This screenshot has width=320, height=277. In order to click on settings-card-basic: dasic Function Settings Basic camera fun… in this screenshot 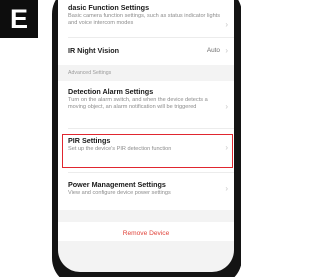, I will do `click(146, 32)`.